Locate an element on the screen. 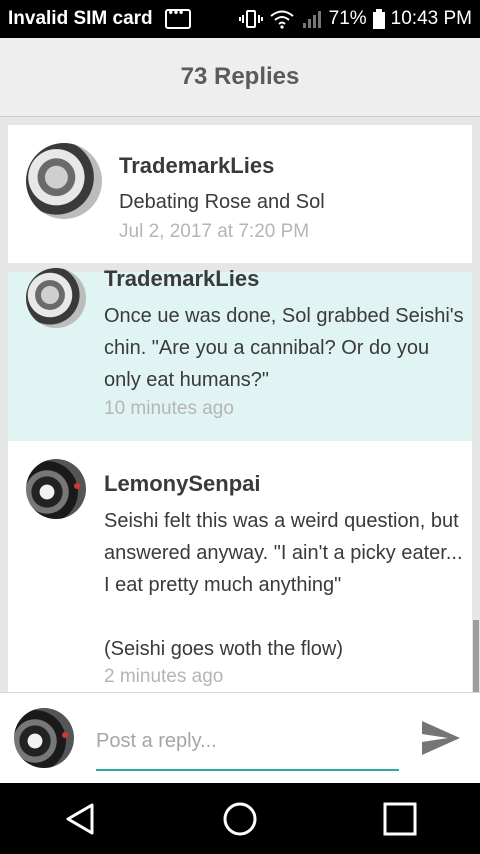  back-icon is located at coordinates (80, 818).